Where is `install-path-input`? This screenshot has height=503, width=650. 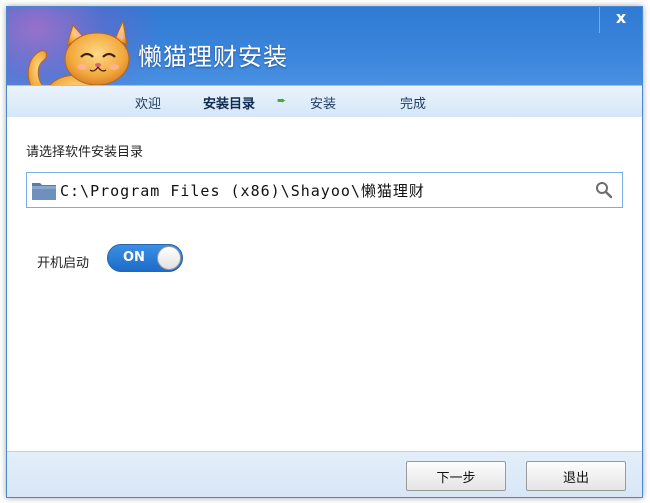 install-path-input is located at coordinates (320, 190).